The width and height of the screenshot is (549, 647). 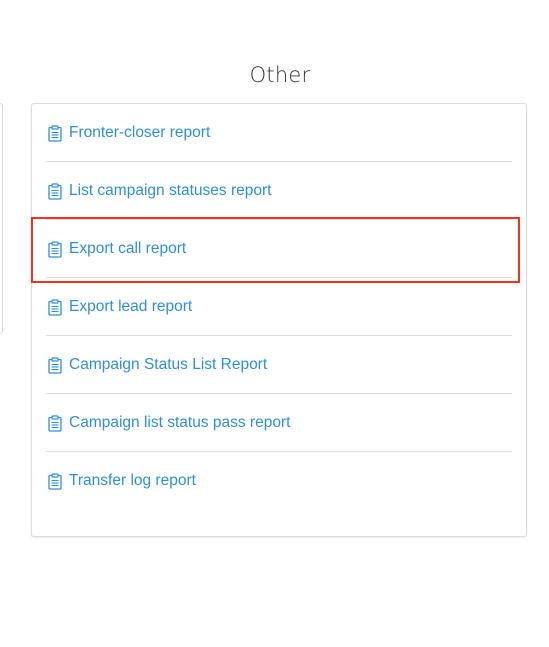 I want to click on export-lead-report-link: Export lead report, so click(x=119, y=307).